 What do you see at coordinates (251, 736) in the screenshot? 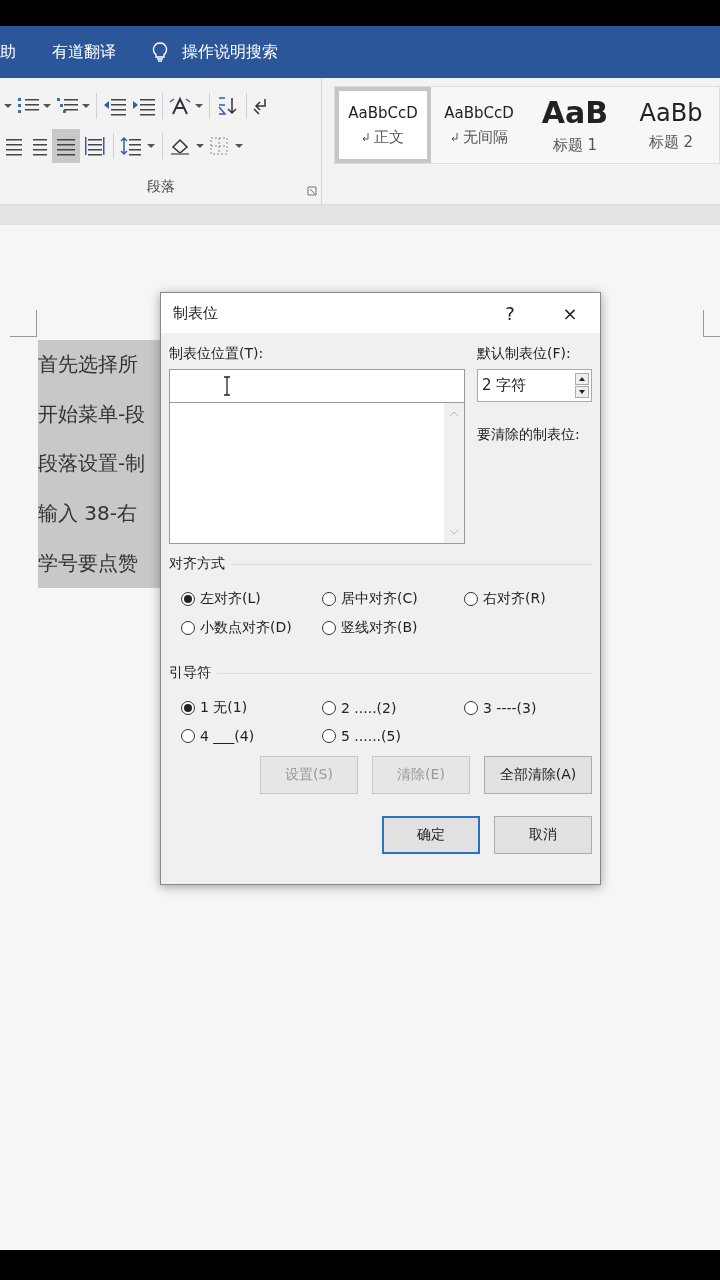
I see `radio-option: 4 ___(4)` at bounding box center [251, 736].